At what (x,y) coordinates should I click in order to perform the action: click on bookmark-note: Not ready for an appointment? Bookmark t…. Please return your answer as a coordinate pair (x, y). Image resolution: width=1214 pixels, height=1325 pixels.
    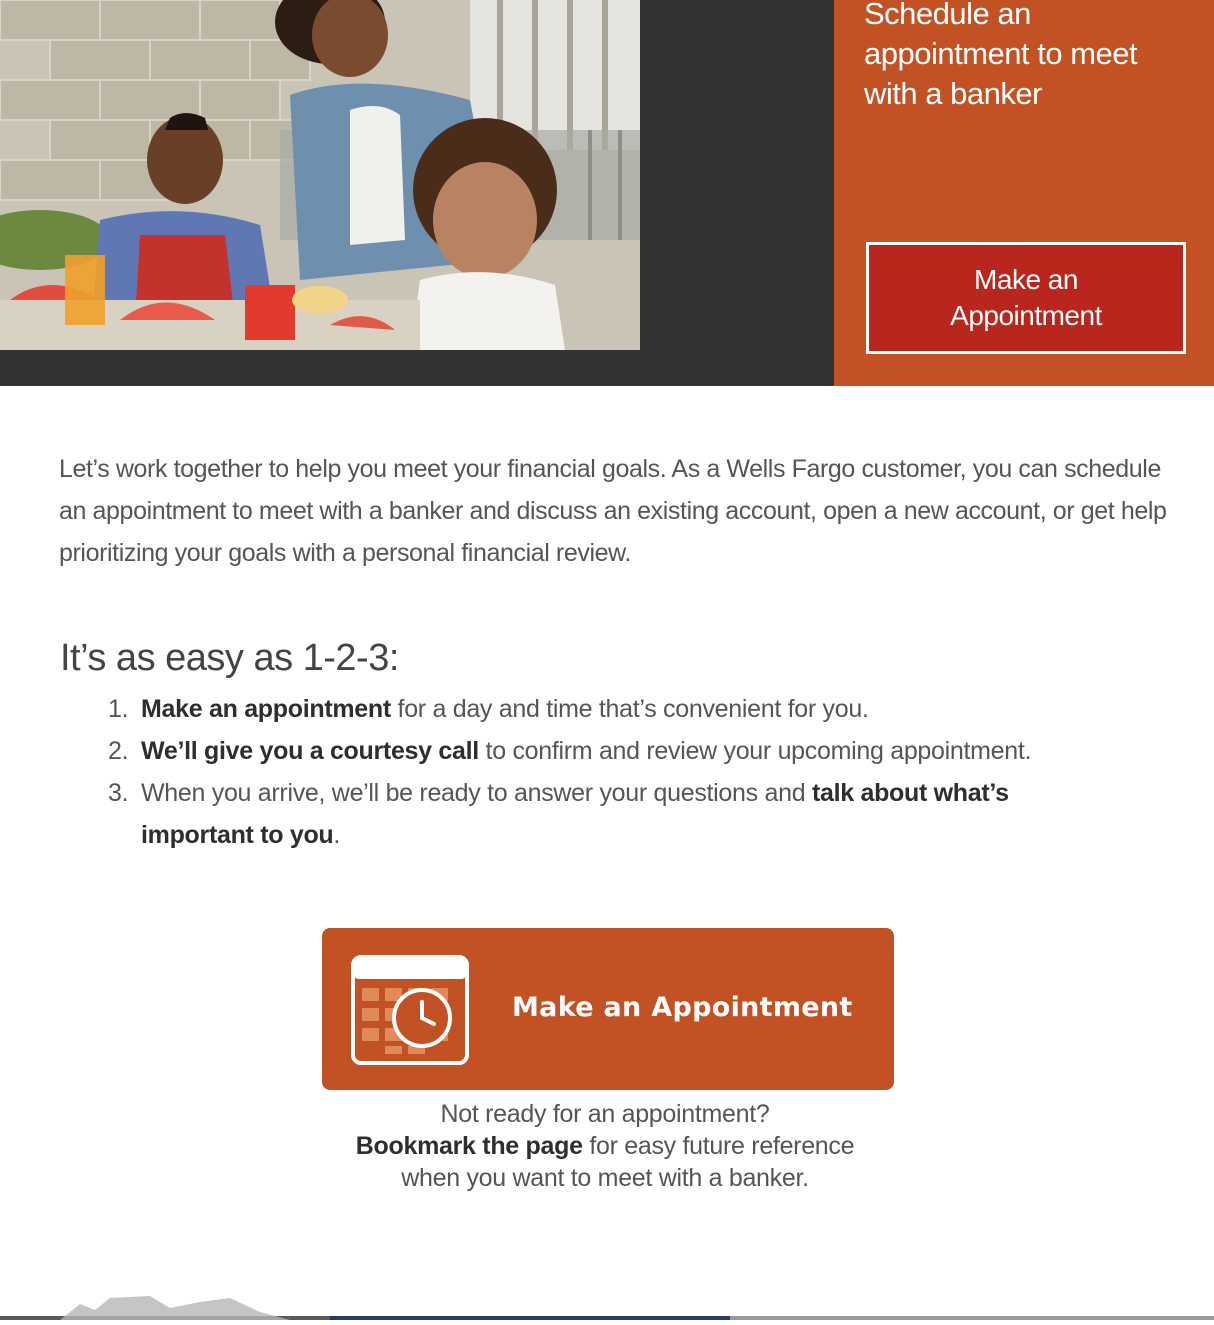
    Looking at the image, I should click on (605, 1146).